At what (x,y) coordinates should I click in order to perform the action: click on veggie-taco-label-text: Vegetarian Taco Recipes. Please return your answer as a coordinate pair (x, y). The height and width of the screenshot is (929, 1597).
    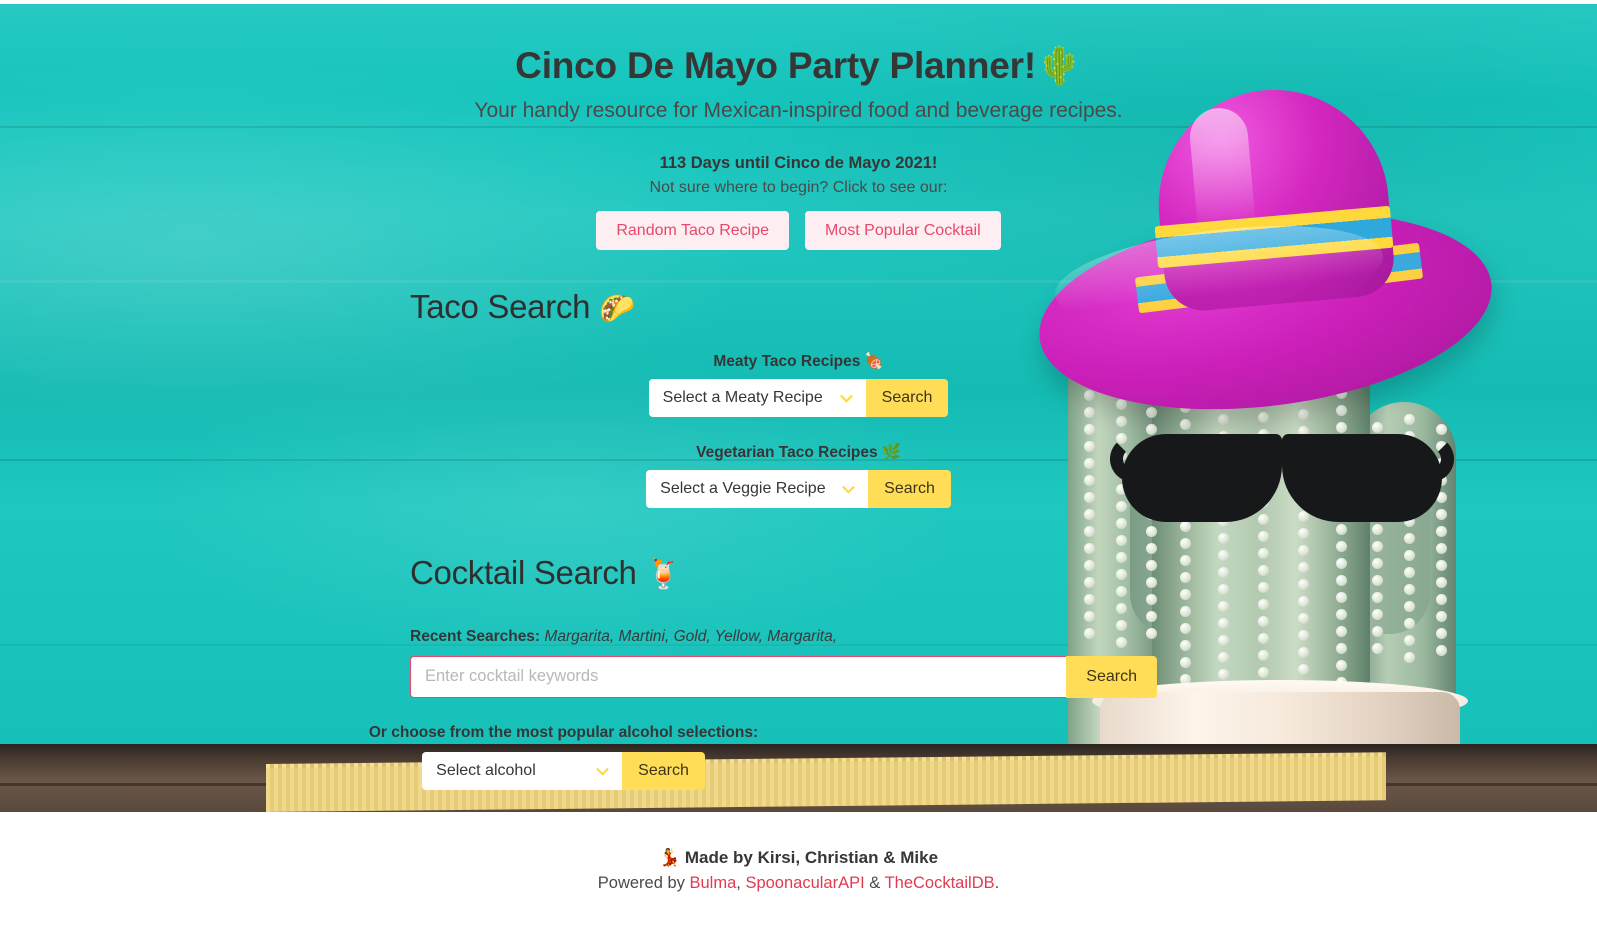
    Looking at the image, I should click on (787, 452).